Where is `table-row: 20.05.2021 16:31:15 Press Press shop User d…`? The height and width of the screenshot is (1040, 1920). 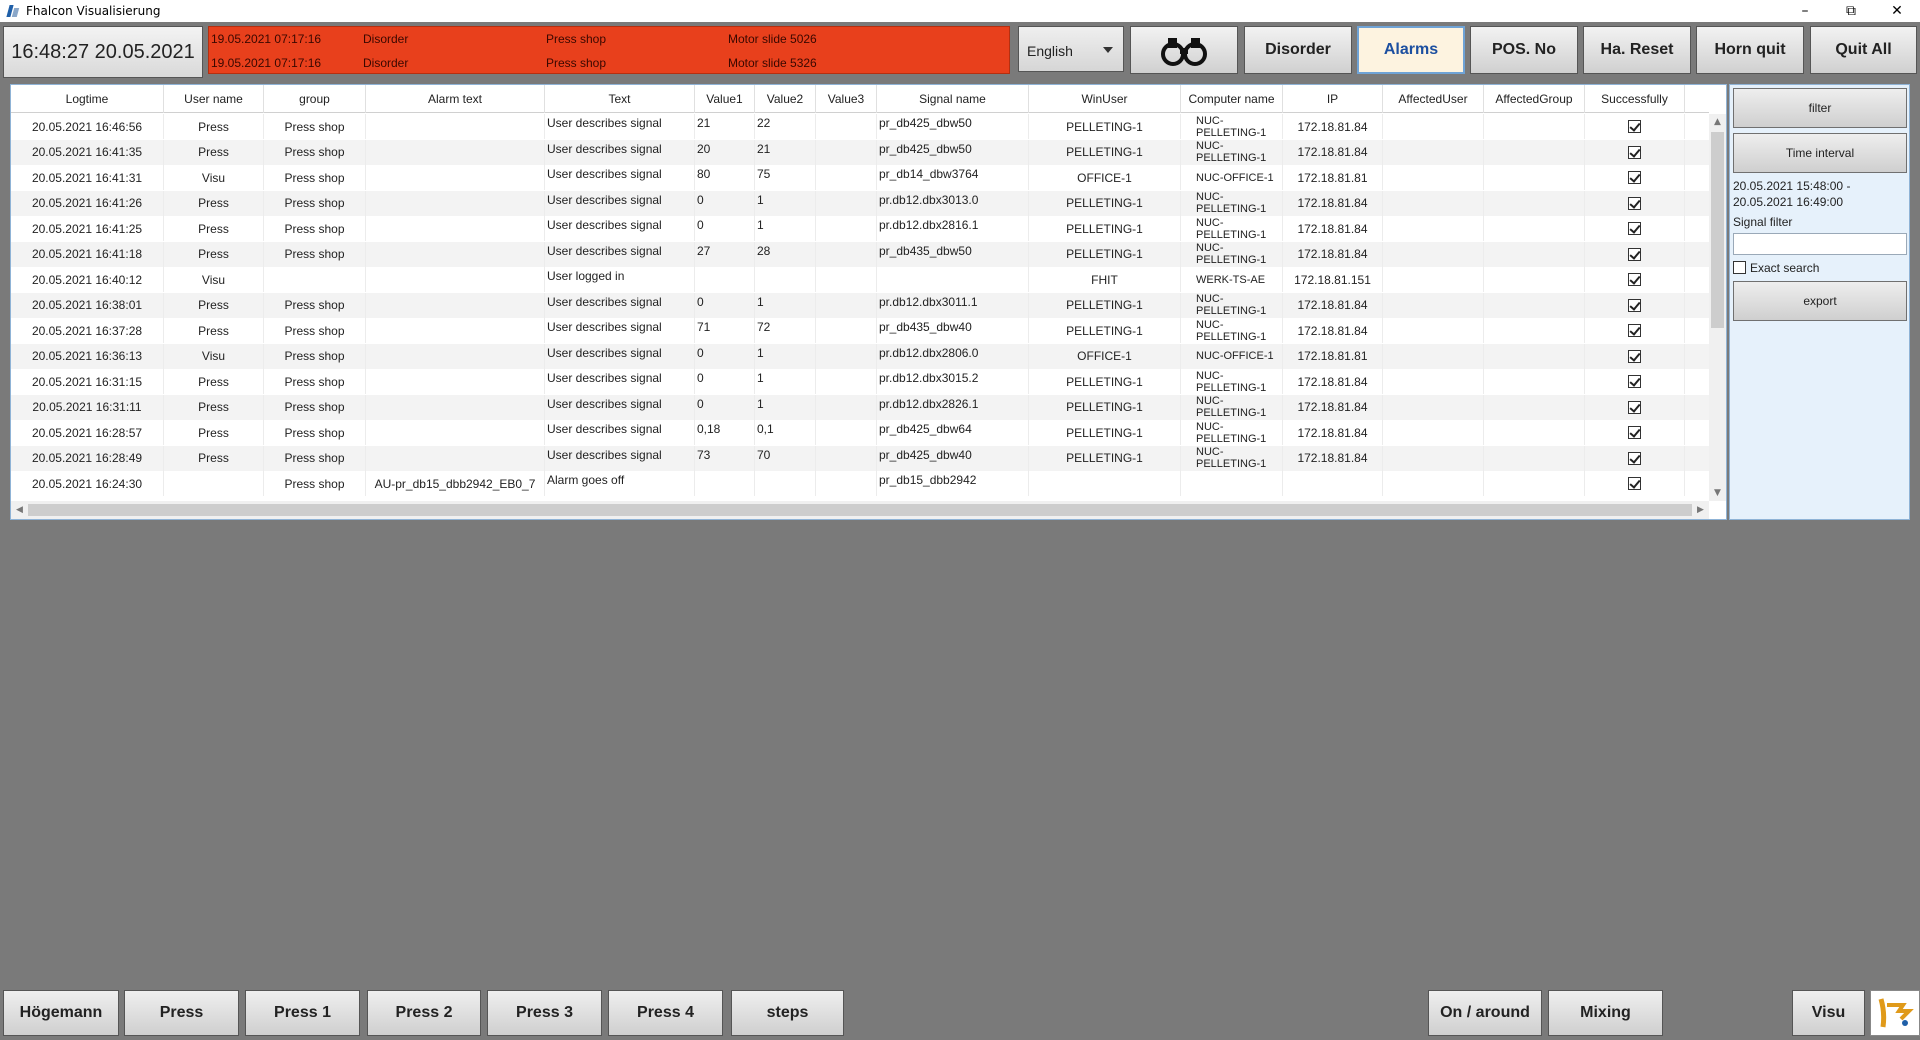
table-row: 20.05.2021 16:31:15 Press Press shop User d… is located at coordinates (860, 382).